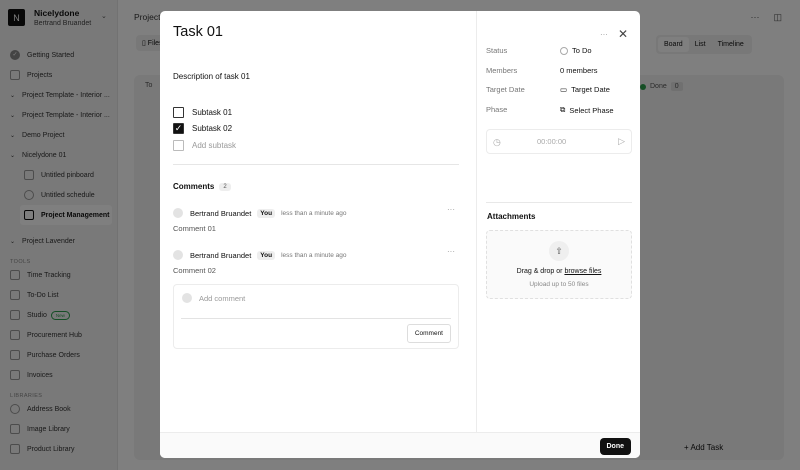 Image resolution: width=800 pixels, height=470 pixels. I want to click on stopwatch-icon: ◷, so click(497, 142).